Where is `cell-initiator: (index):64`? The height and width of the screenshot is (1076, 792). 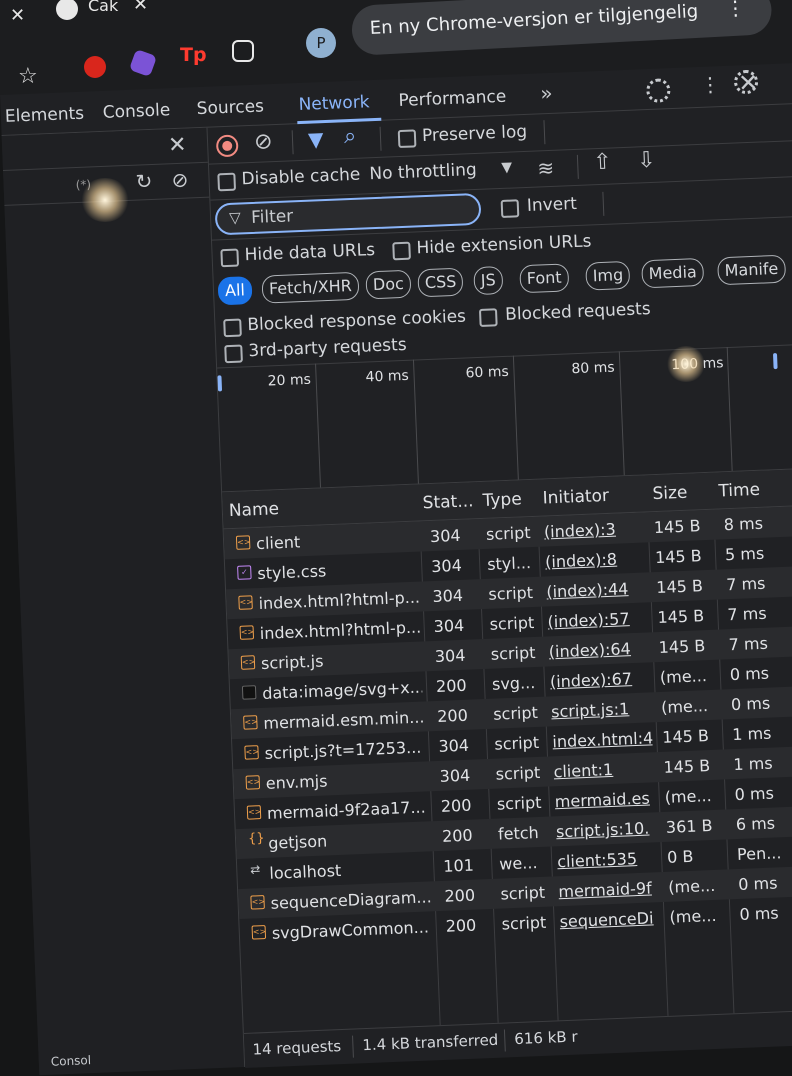 cell-initiator: (index):64 is located at coordinates (598, 649).